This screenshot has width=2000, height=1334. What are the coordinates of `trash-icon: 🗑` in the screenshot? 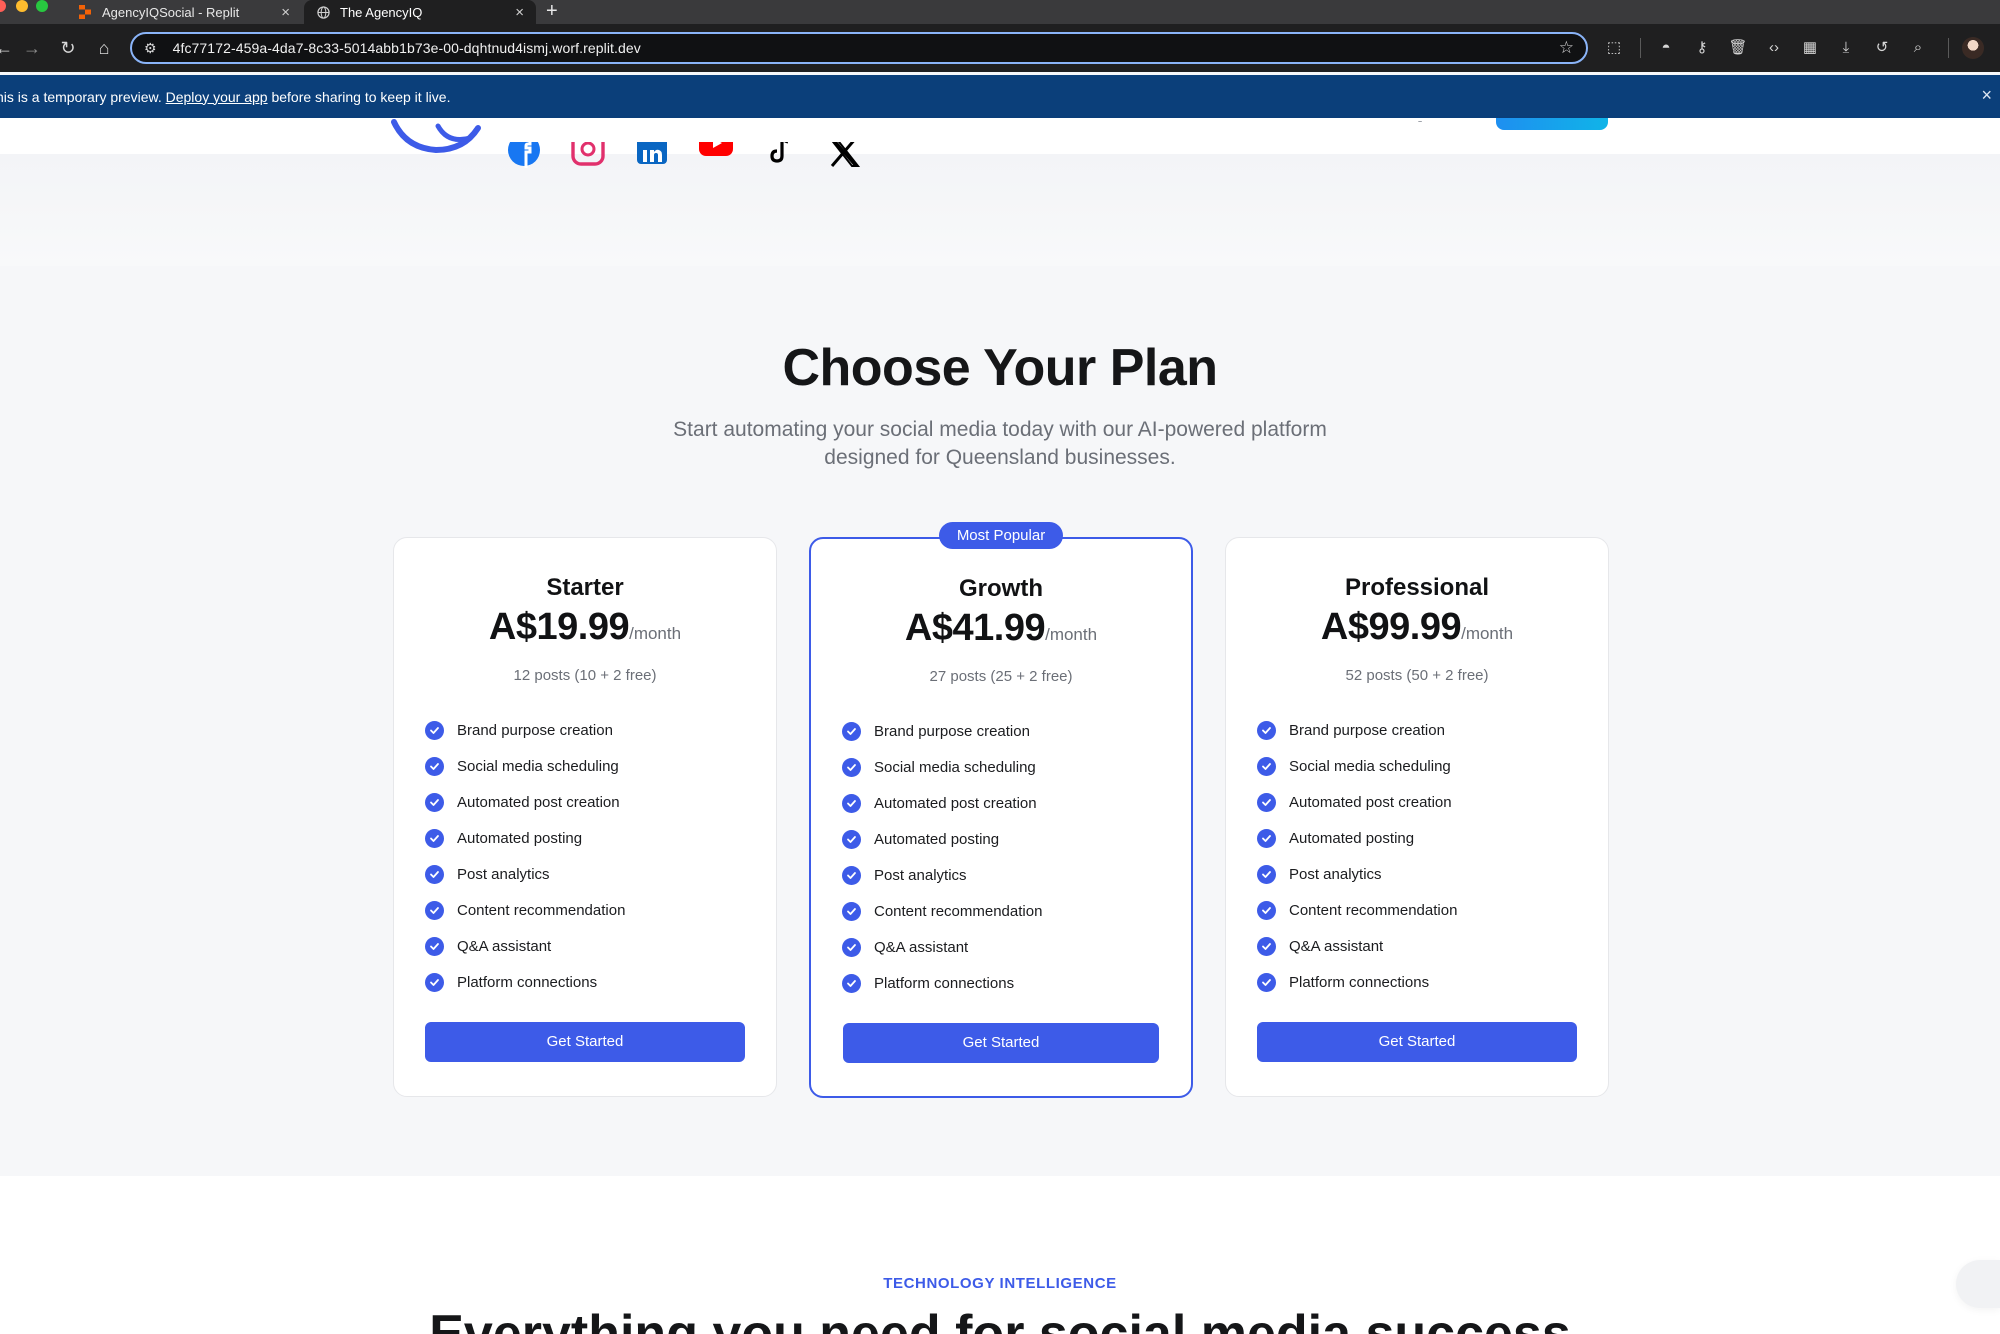 It's located at (1738, 48).